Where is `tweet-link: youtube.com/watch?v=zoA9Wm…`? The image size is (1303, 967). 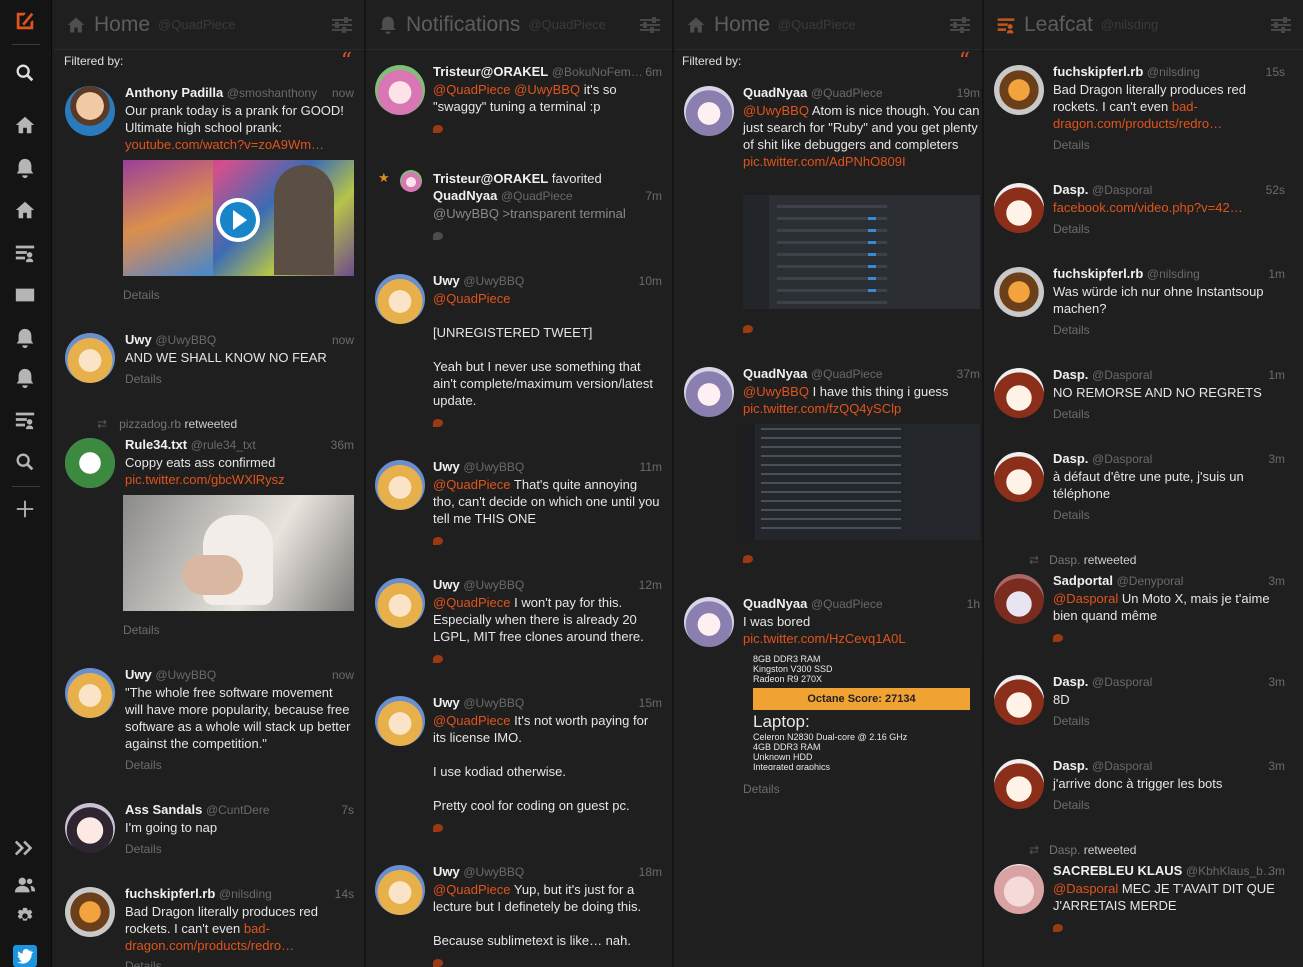 tweet-link: youtube.com/watch?v=zoA9Wm… is located at coordinates (239, 144).